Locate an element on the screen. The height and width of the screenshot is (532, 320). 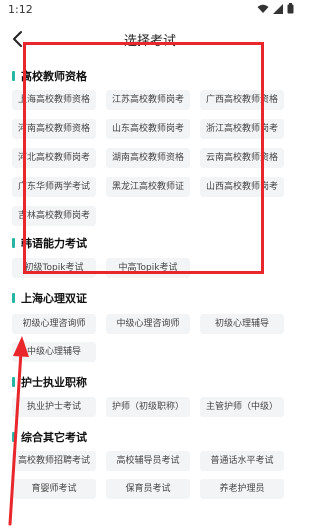
chip-exam: 主管护师（中级） is located at coordinates (242, 407).